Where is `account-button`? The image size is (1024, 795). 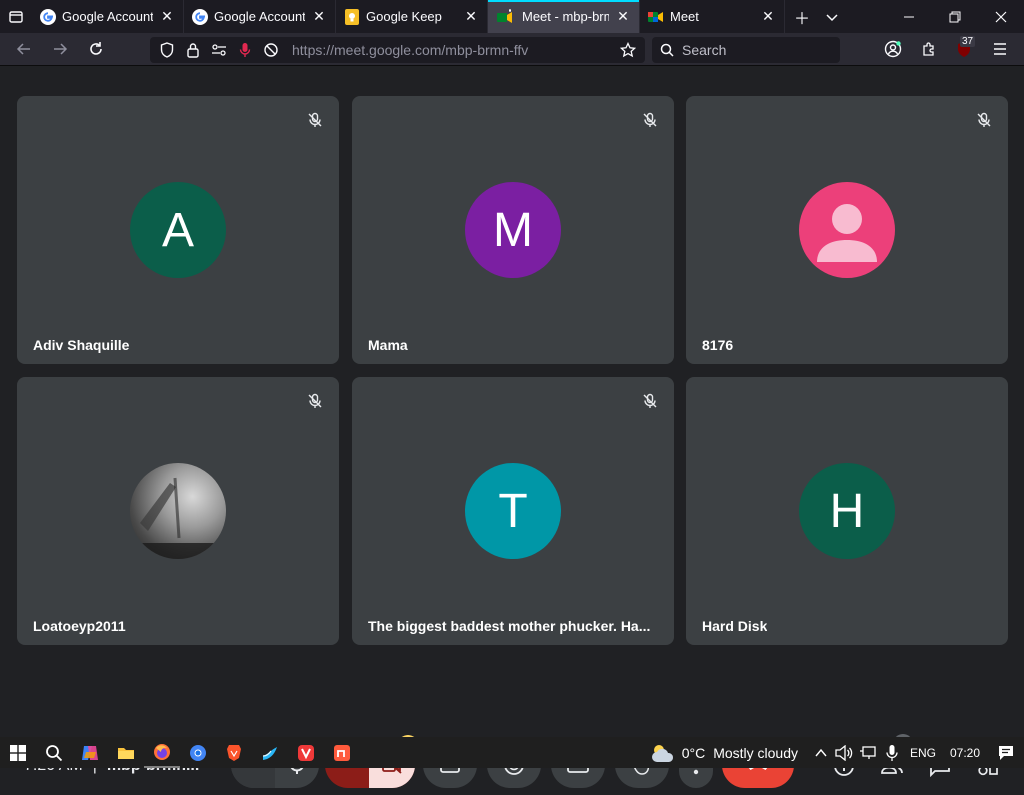
account-button is located at coordinates (893, 49).